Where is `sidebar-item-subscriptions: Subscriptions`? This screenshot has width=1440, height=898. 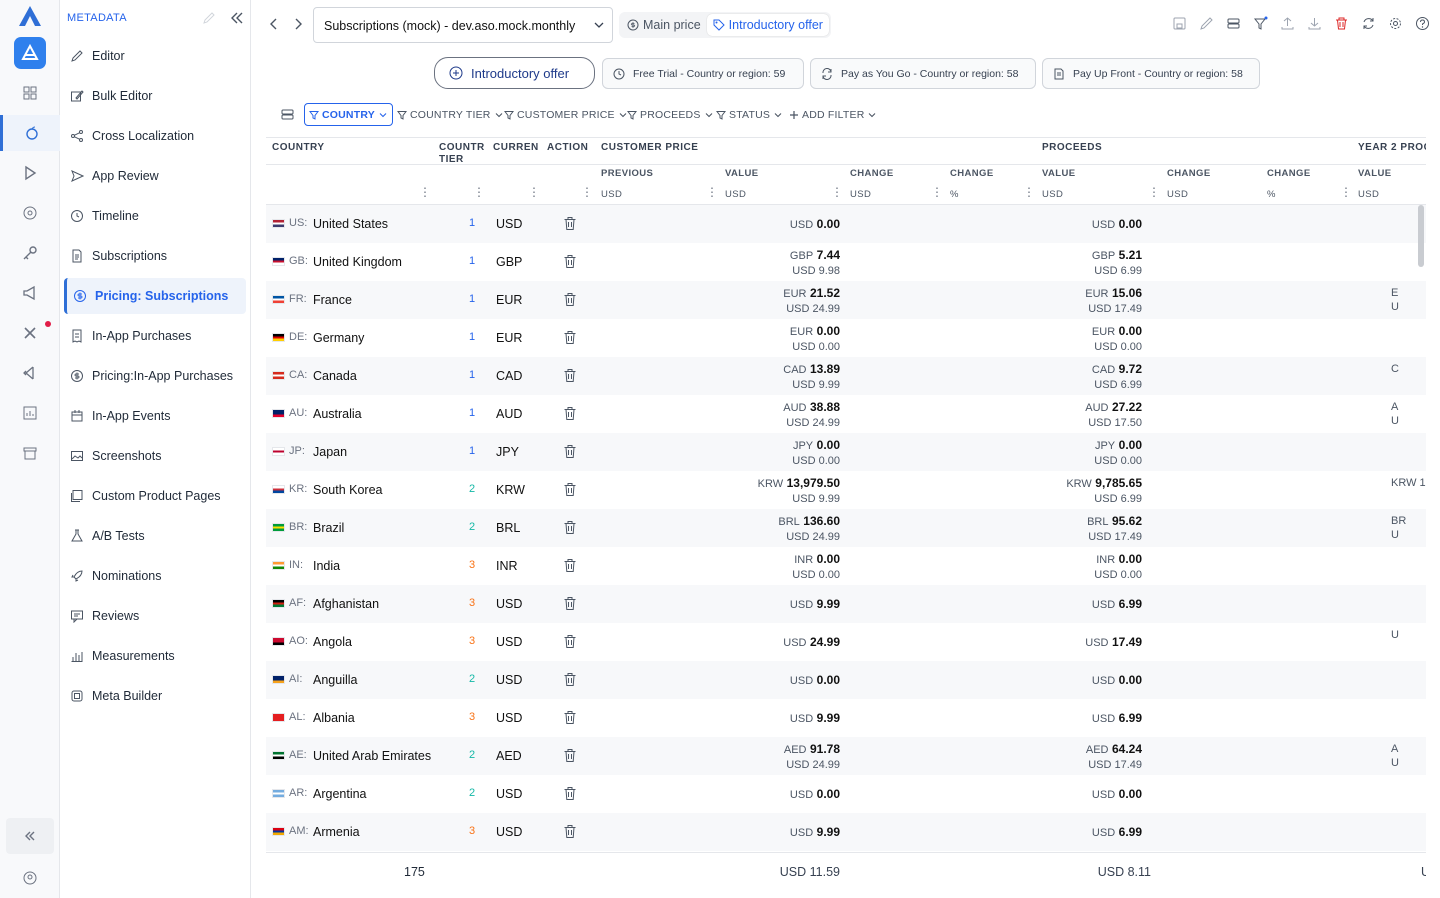
sidebar-item-subscriptions: Subscriptions is located at coordinates (155, 256).